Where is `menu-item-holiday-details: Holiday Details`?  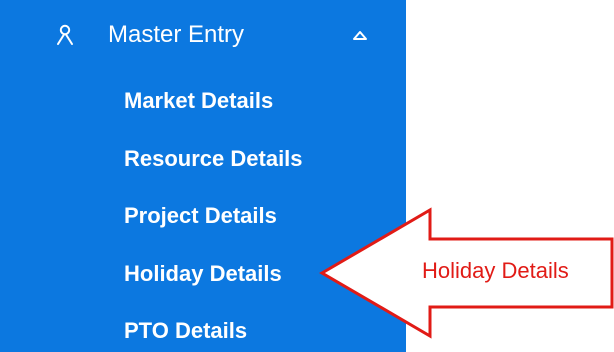 menu-item-holiday-details: Holiday Details is located at coordinates (203, 274).